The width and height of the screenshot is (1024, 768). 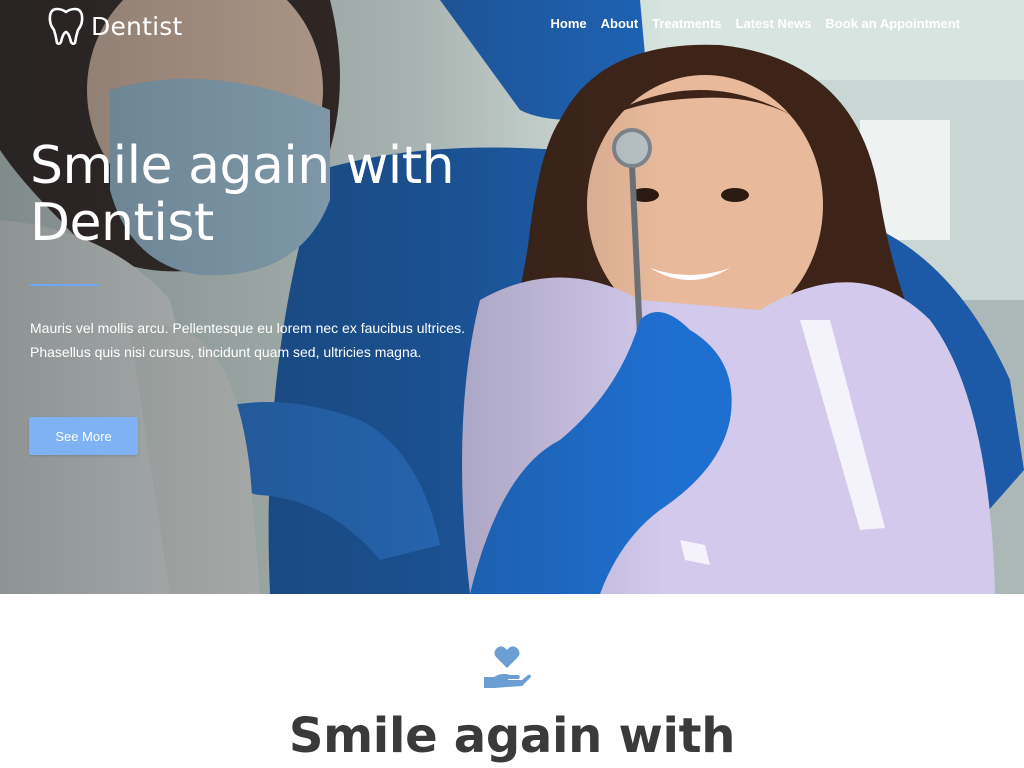 I want to click on brand-logo: Dentist, so click(x=114, y=26).